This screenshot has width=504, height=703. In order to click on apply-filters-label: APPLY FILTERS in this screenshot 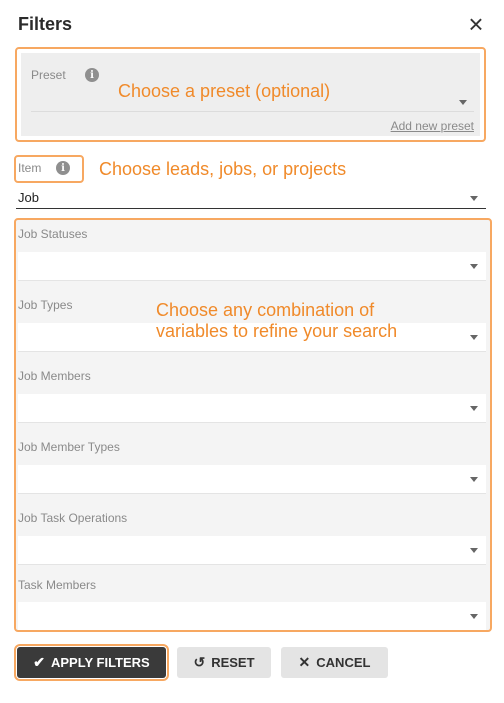, I will do `click(100, 662)`.